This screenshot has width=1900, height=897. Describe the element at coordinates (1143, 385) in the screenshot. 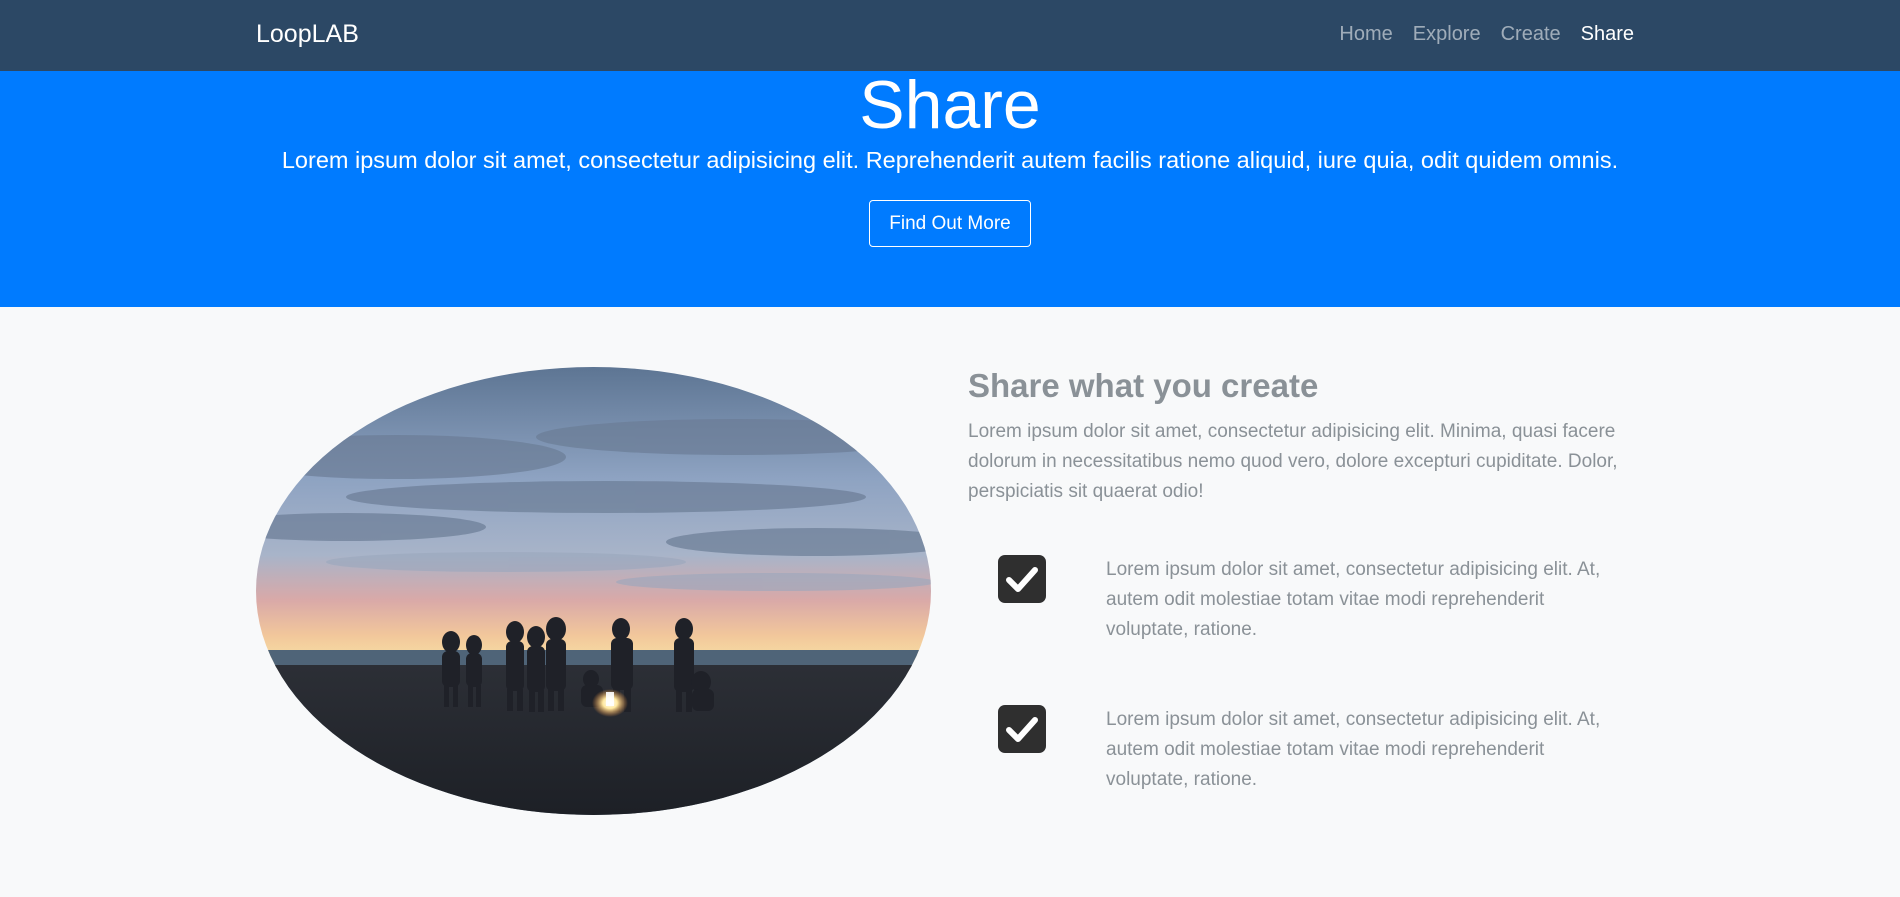

I see `section-title: Share what you create` at that location.